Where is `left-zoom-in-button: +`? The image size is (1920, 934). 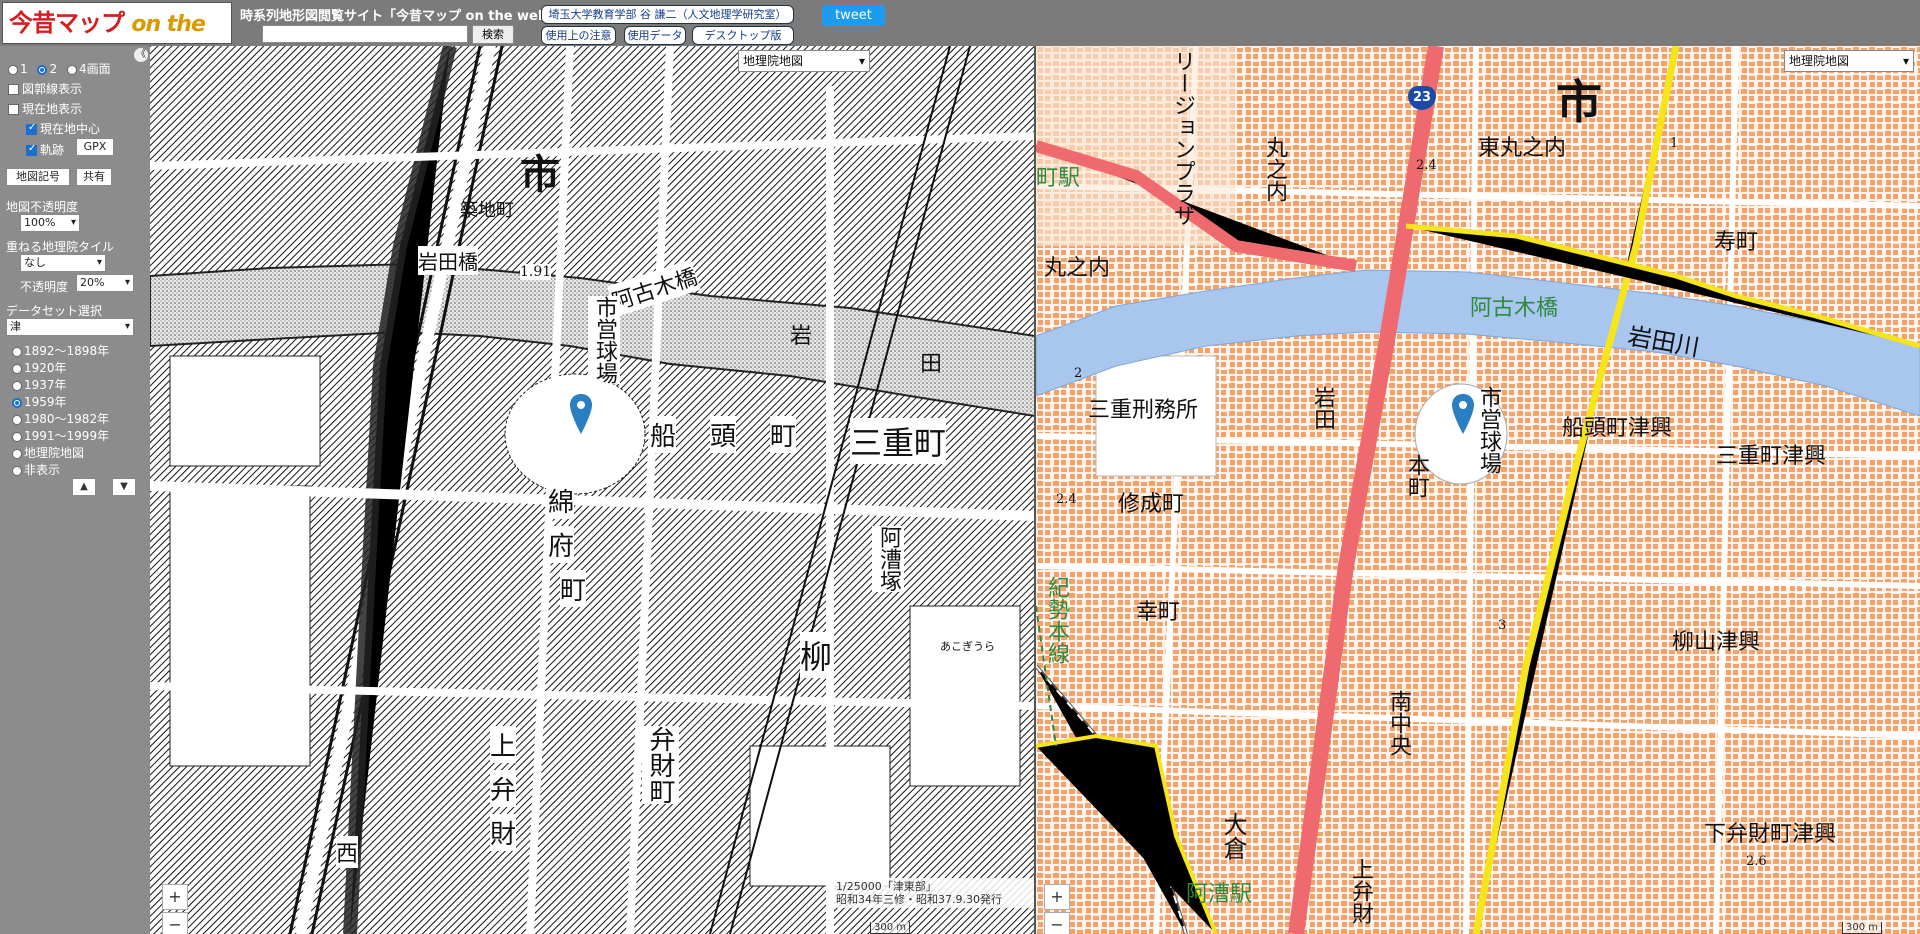 left-zoom-in-button: + is located at coordinates (175, 897).